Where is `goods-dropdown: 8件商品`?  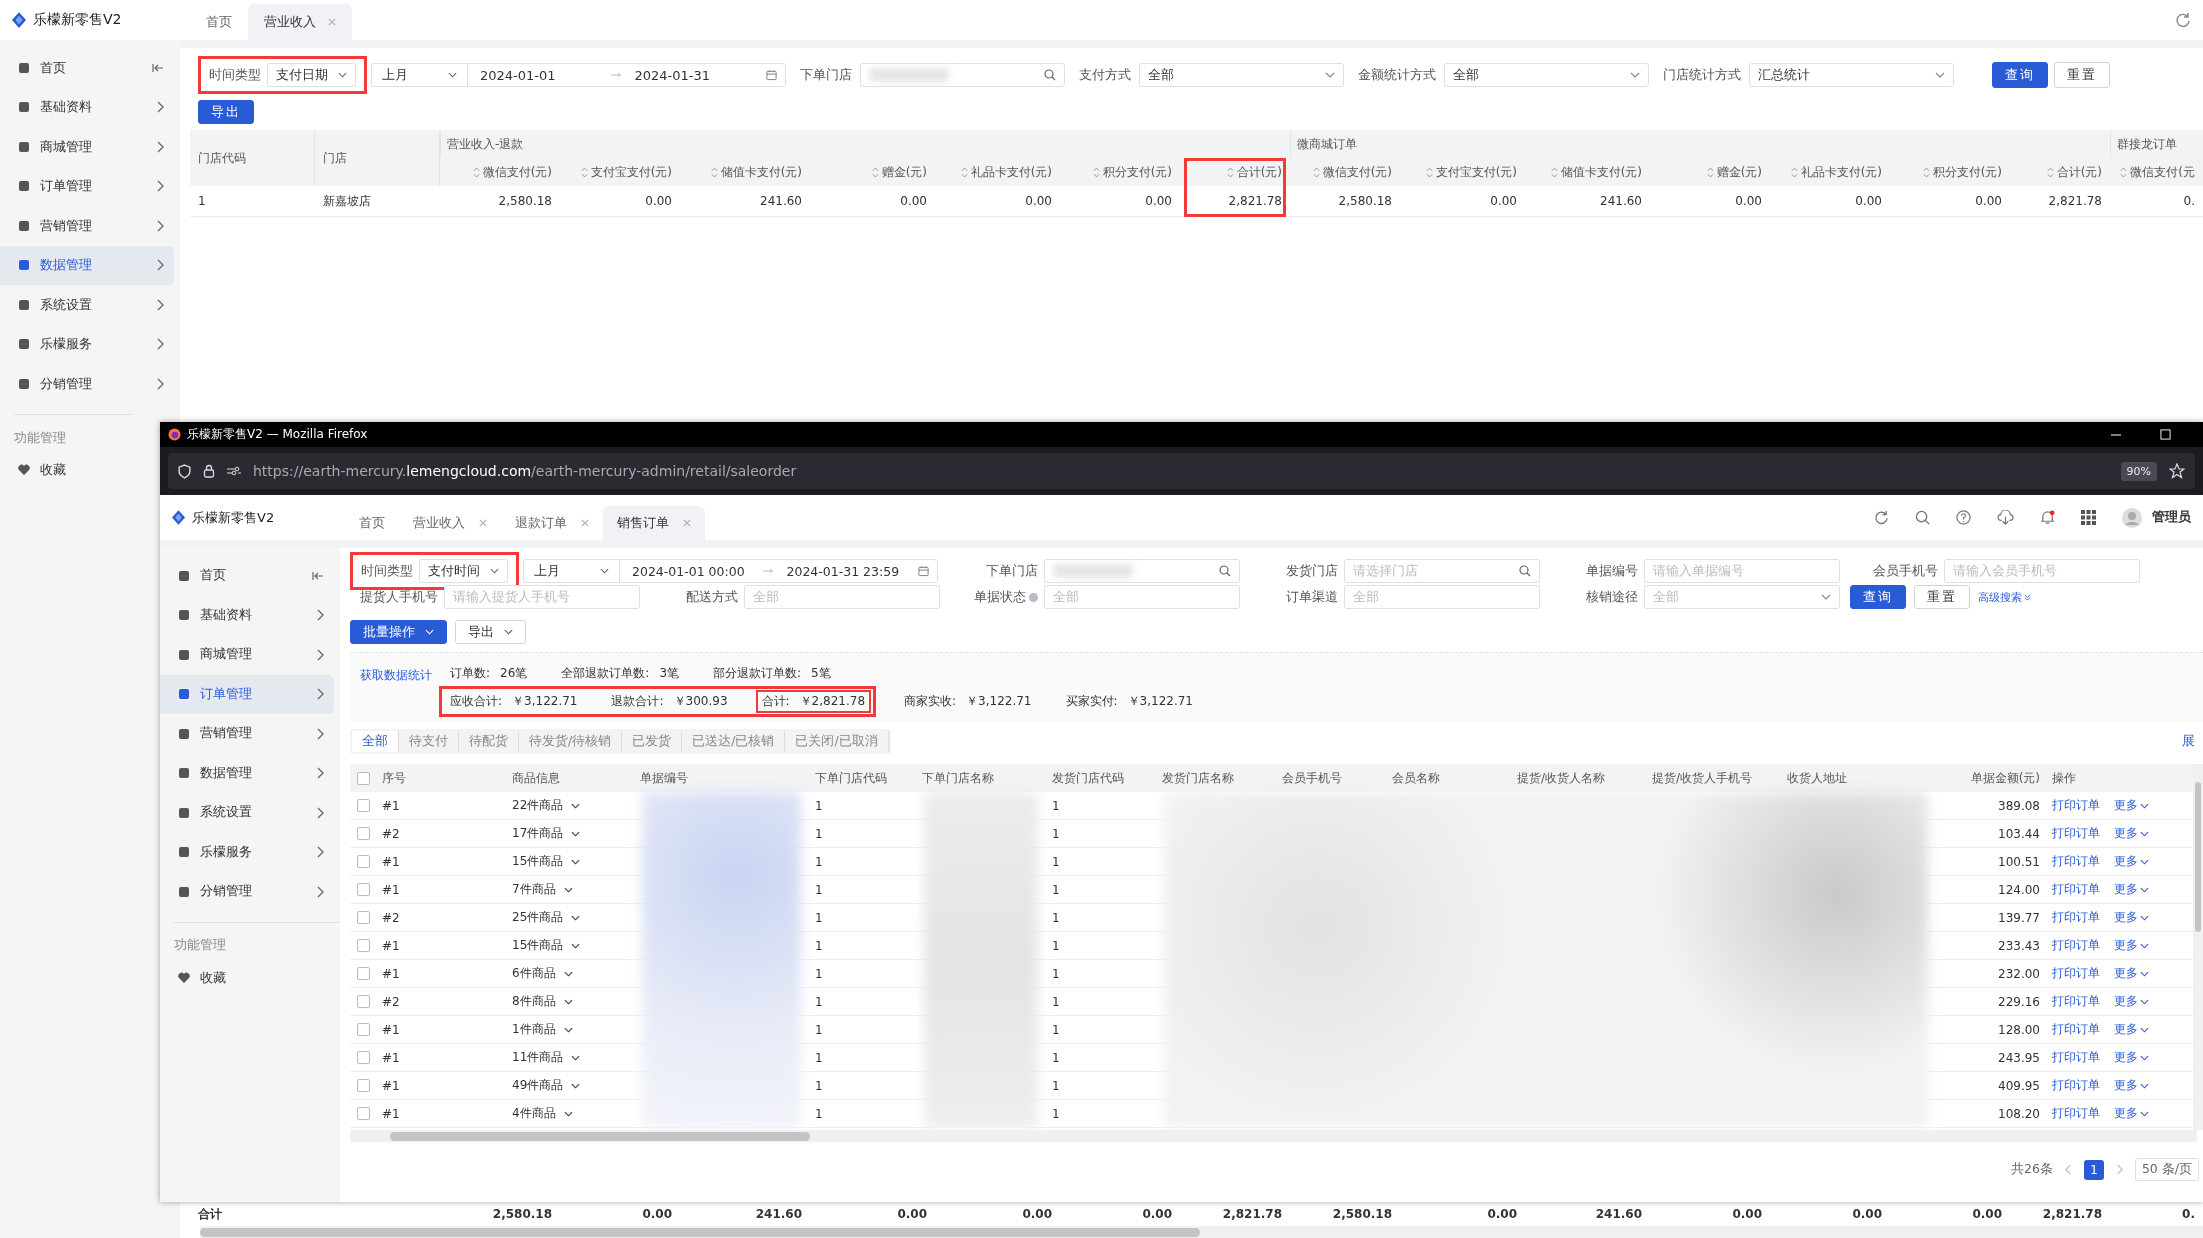 goods-dropdown: 8件商品 is located at coordinates (542, 1001).